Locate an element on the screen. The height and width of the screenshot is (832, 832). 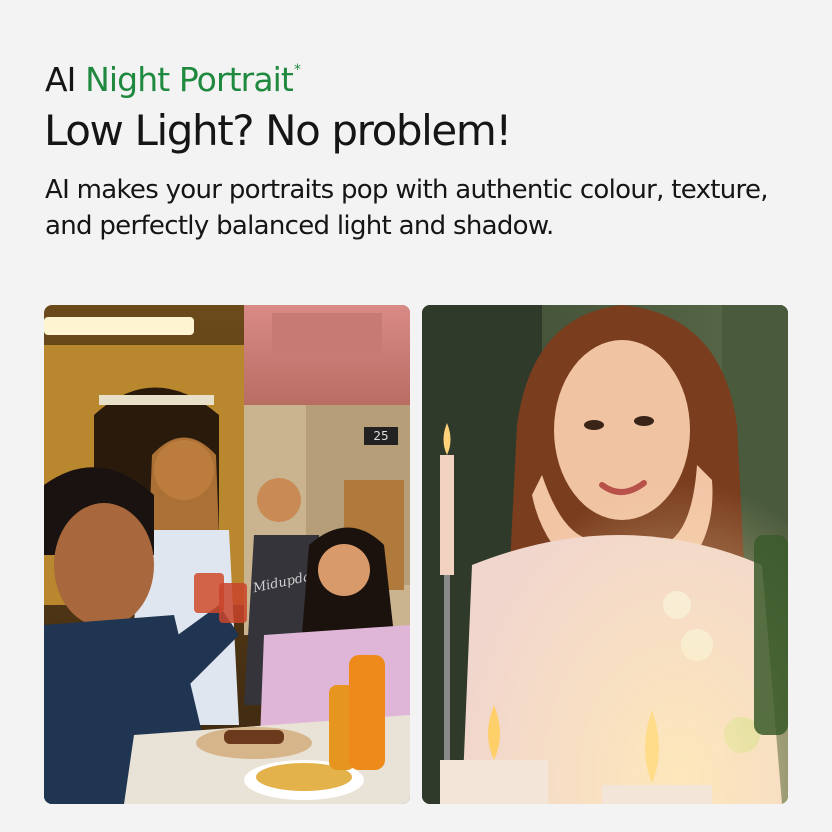
headline: Low Light? No problem! is located at coordinates (278, 130).